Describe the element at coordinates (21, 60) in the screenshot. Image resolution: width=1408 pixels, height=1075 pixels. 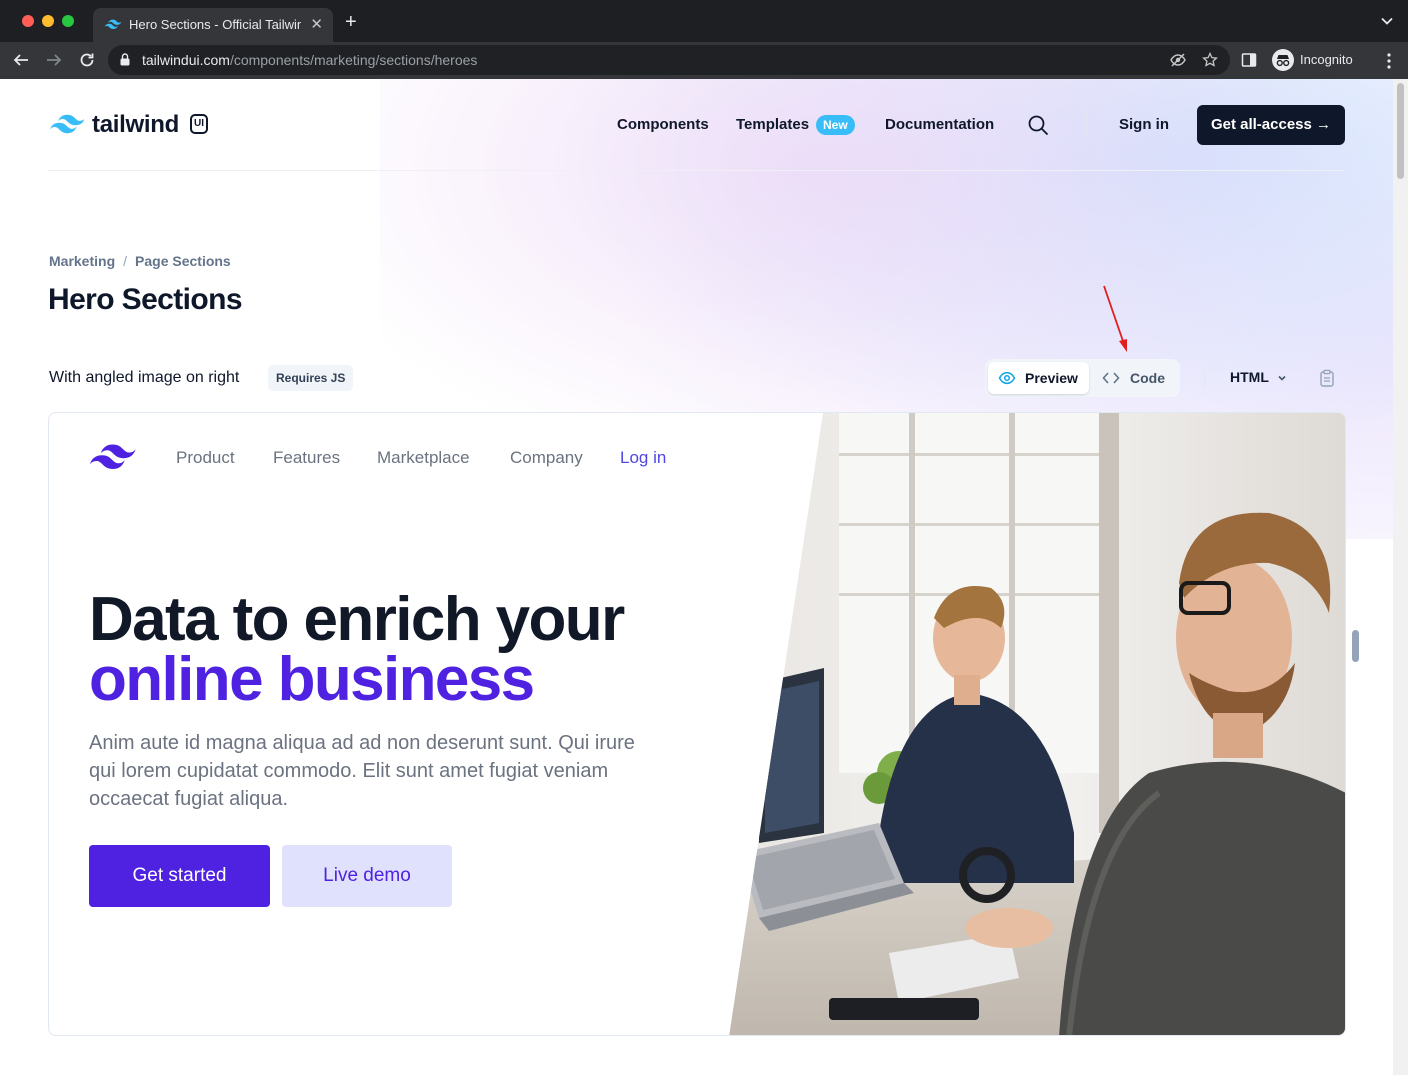
I see `back-icon` at that location.